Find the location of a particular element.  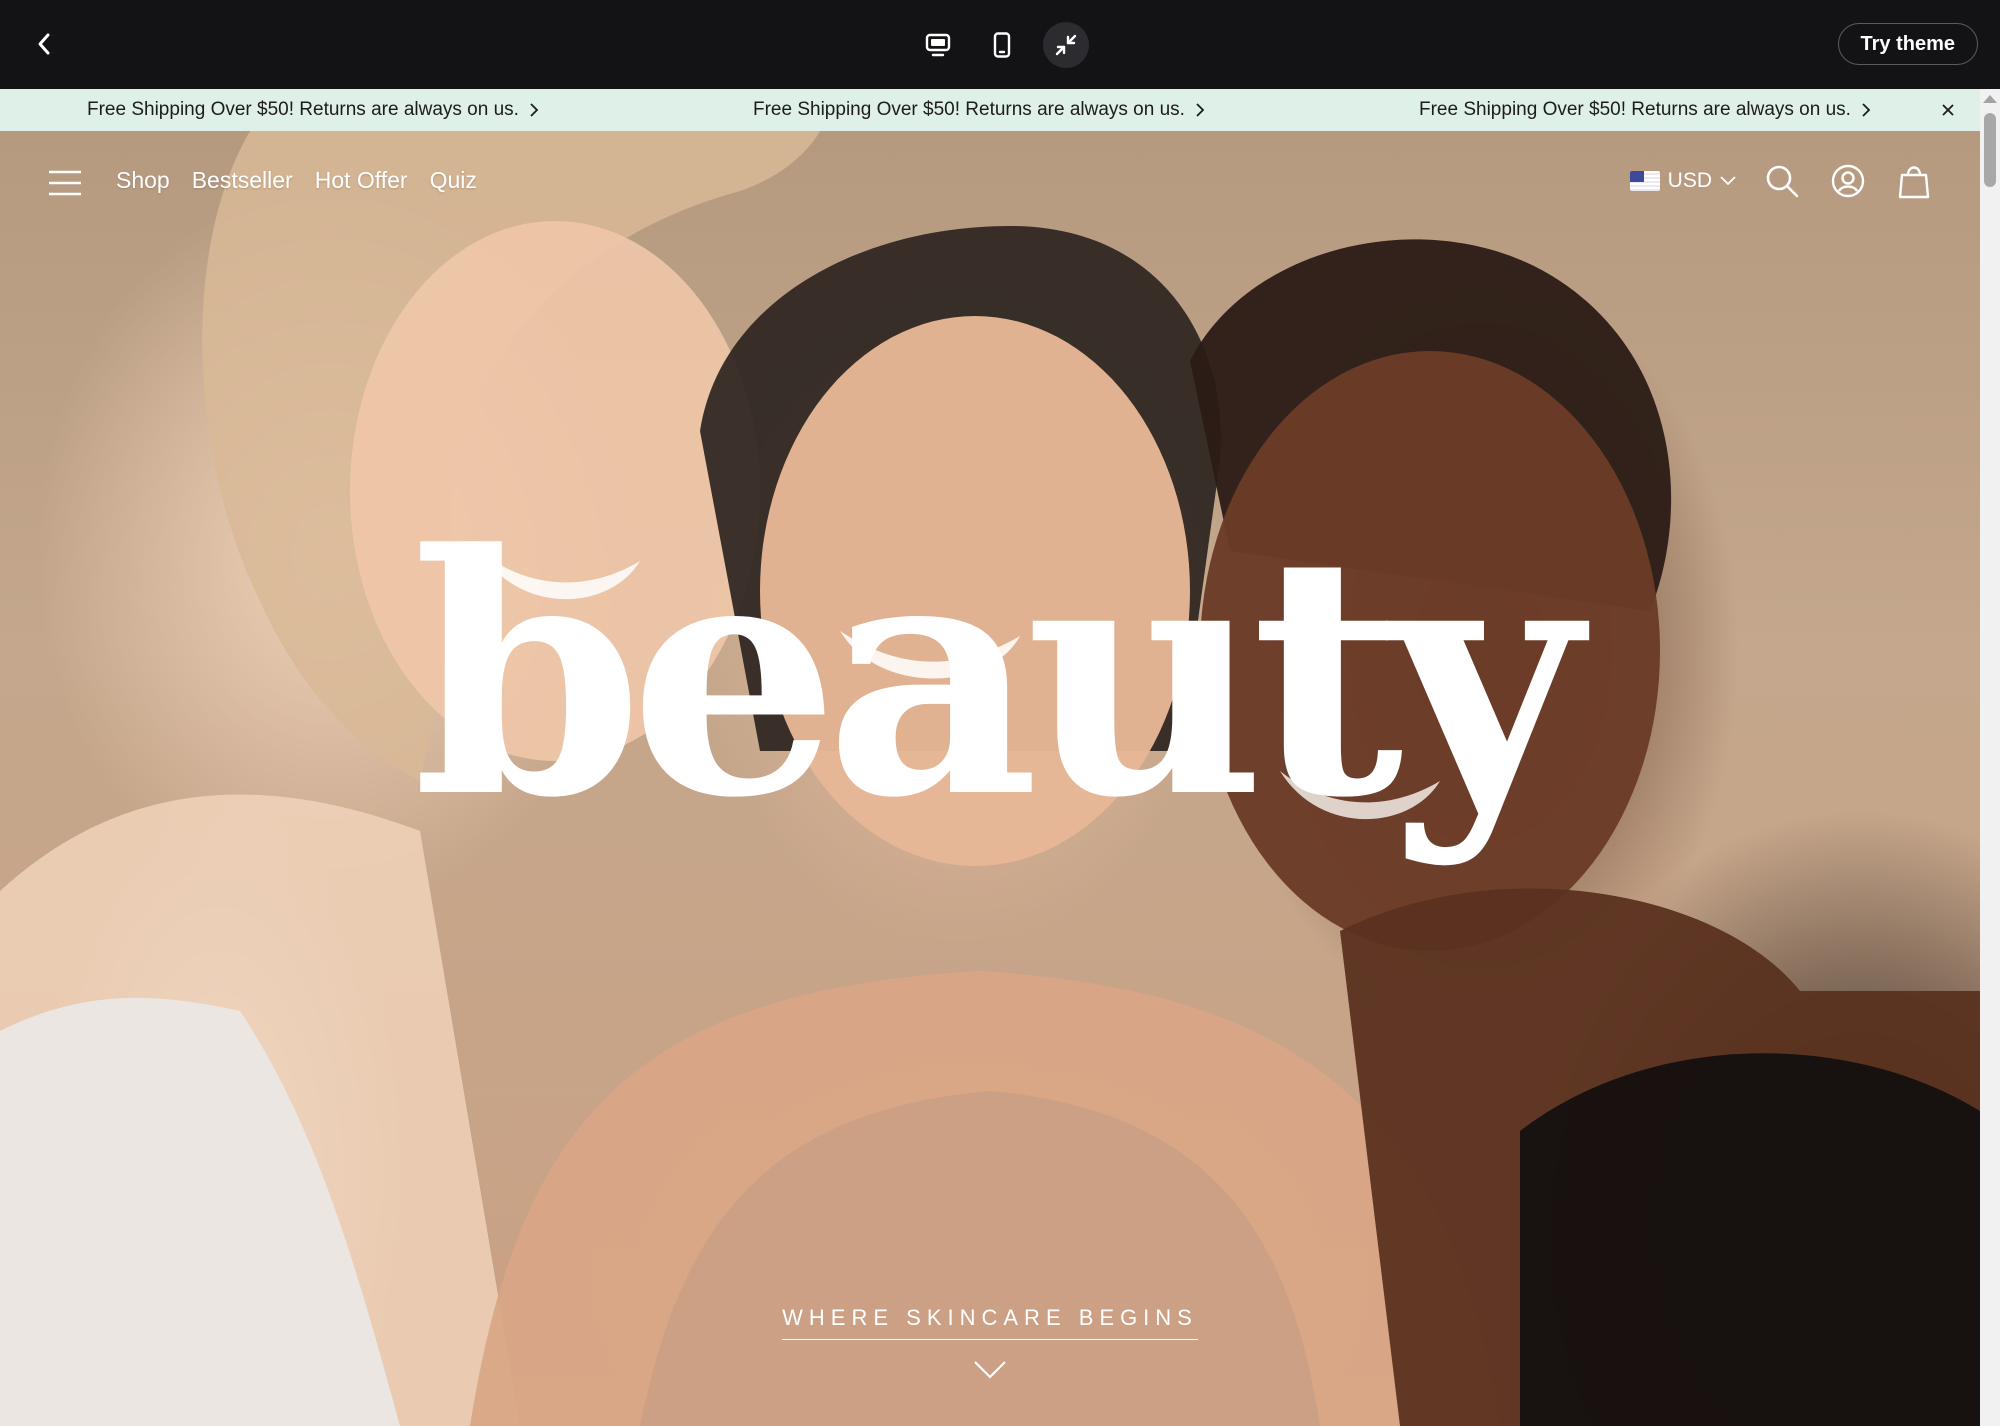

main-nav: Shop Bestseller Hot Offer Quiz is located at coordinates (296, 180).